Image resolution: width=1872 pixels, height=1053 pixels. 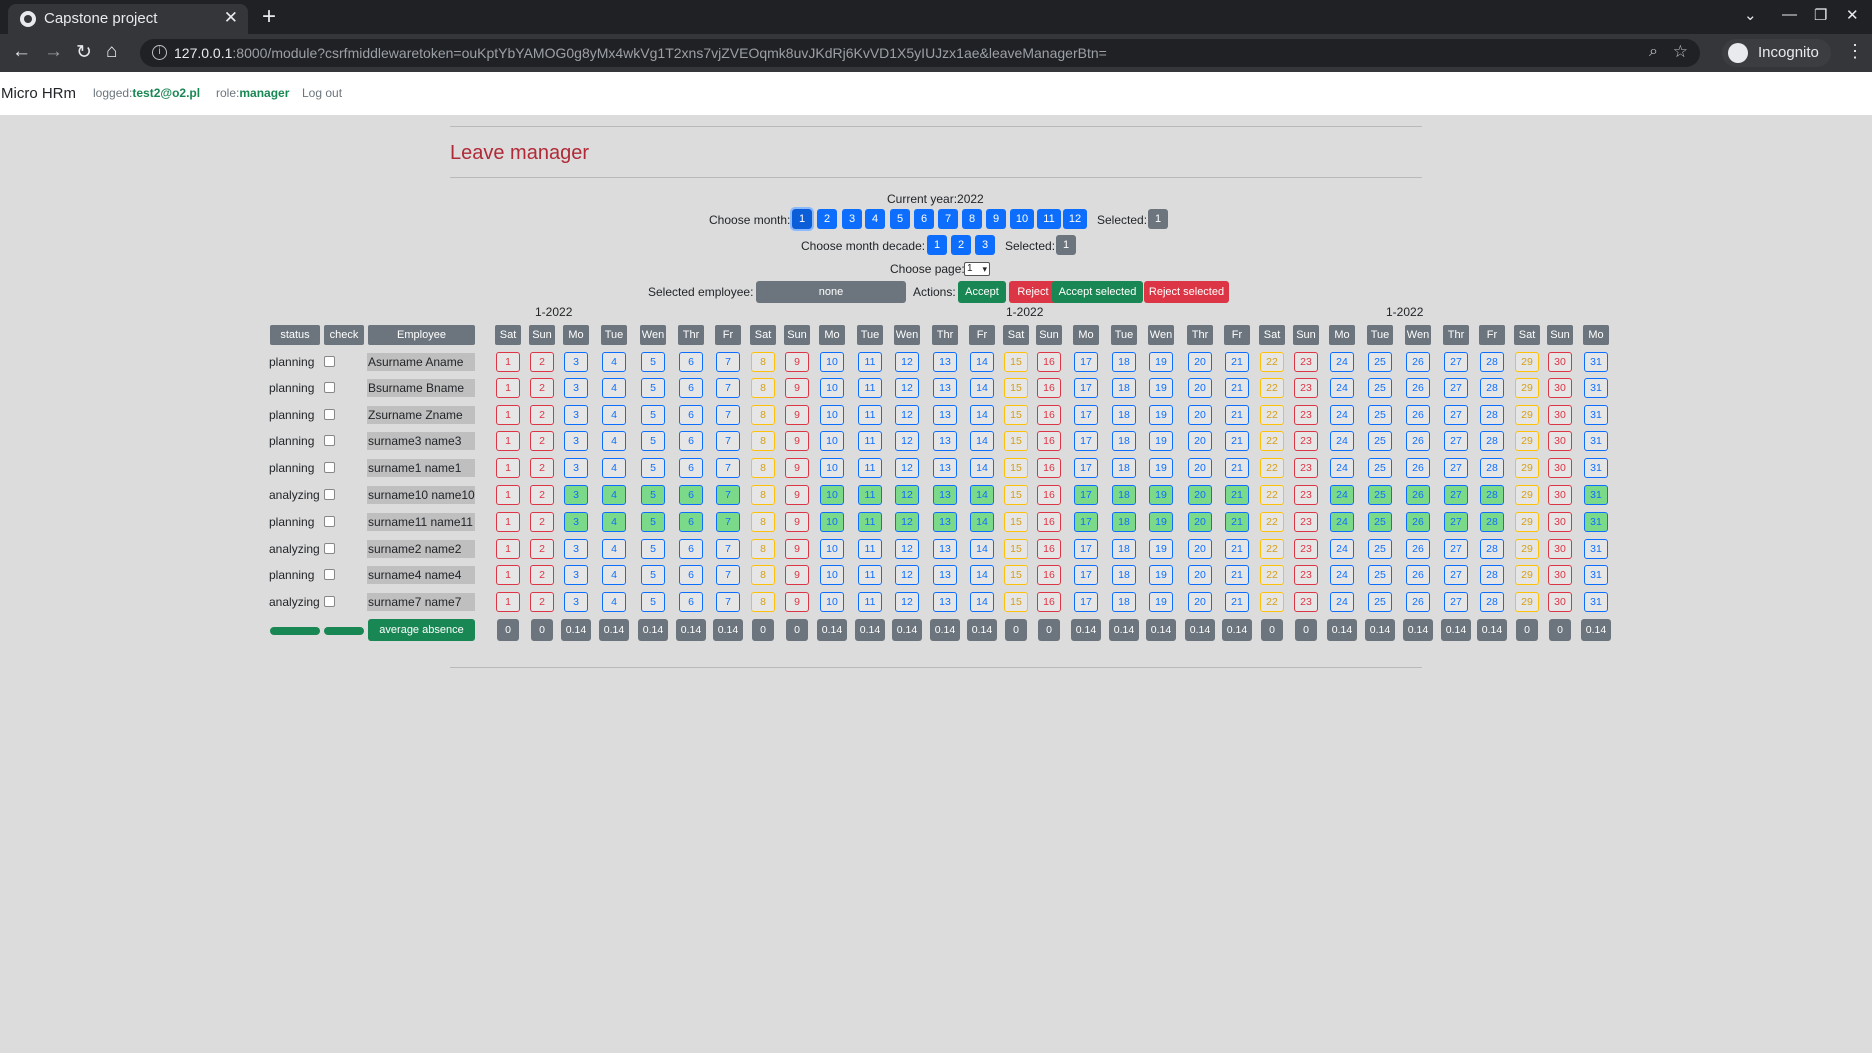 I want to click on forward-icon: →, so click(x=53, y=52).